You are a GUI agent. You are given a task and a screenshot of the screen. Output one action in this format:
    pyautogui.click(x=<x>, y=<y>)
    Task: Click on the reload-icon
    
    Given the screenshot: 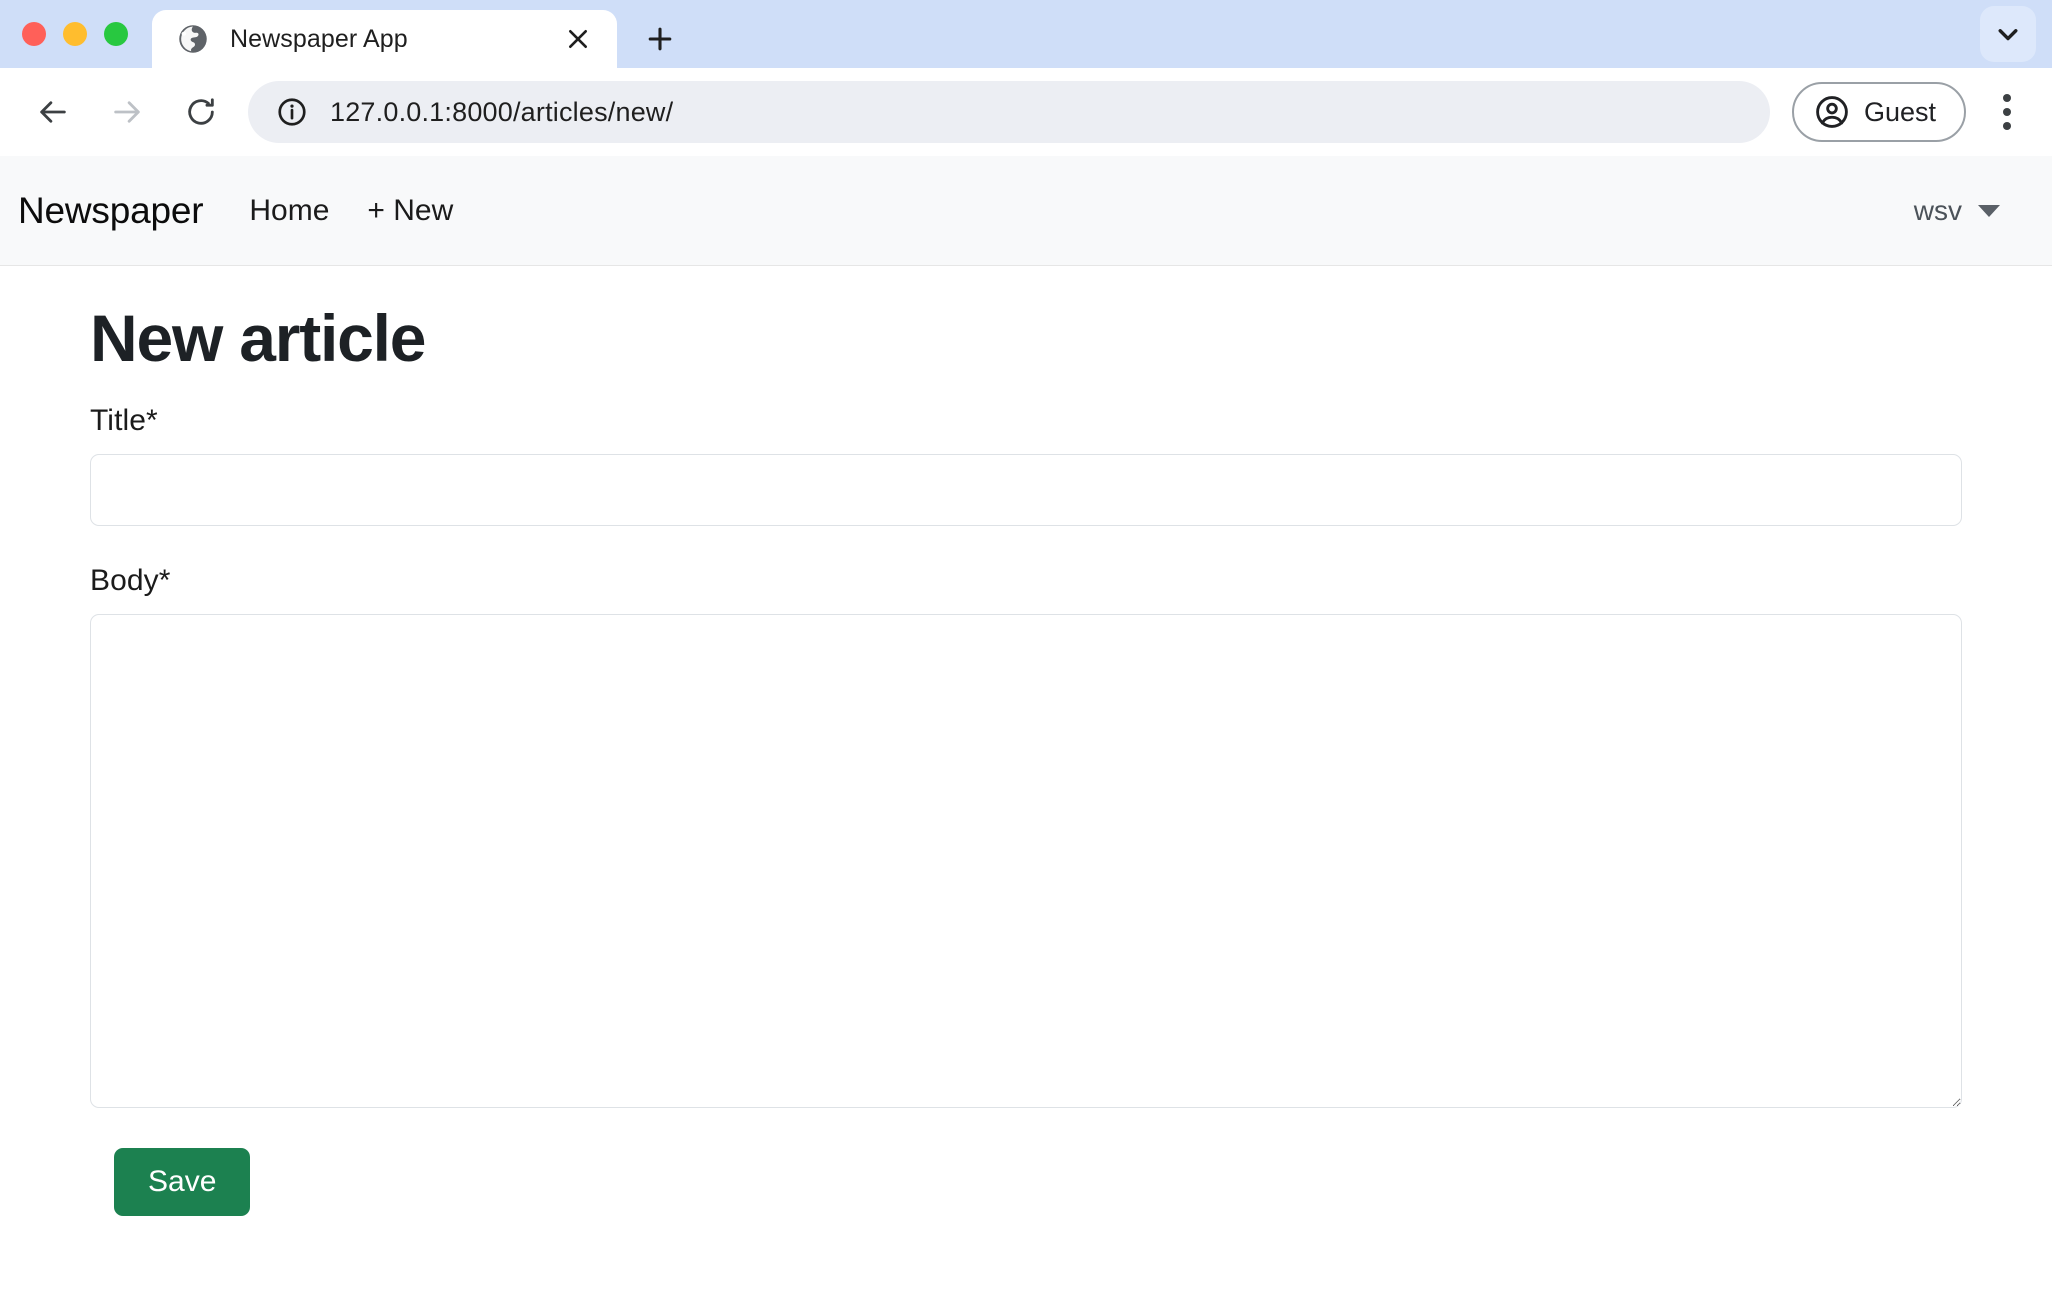 What is the action you would take?
    pyautogui.click(x=201, y=111)
    